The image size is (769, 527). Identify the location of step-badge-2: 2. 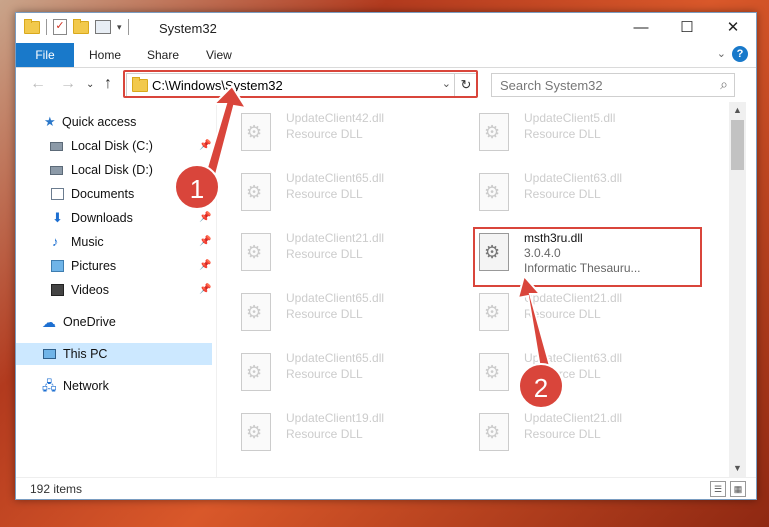
(541, 386).